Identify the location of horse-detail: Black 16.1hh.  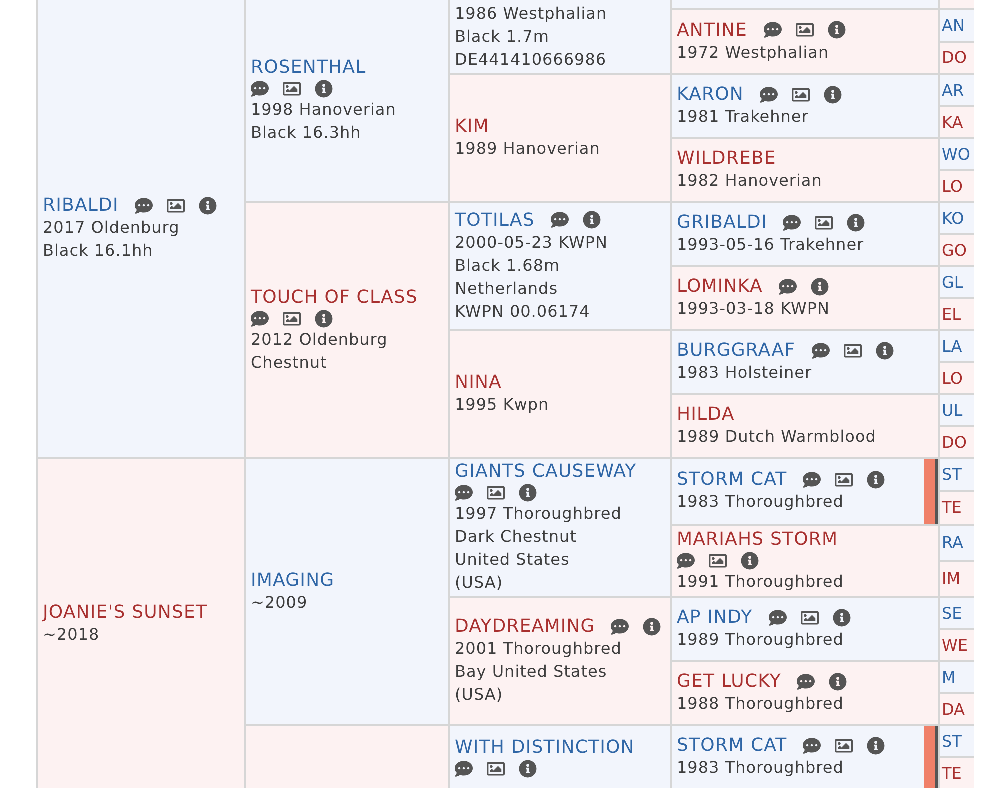
(98, 251).